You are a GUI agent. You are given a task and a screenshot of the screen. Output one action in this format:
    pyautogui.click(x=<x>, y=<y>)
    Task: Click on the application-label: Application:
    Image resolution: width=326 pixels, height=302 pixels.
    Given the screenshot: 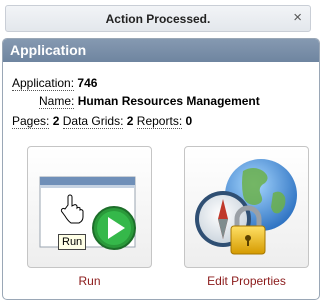 What is the action you would take?
    pyautogui.click(x=43, y=83)
    